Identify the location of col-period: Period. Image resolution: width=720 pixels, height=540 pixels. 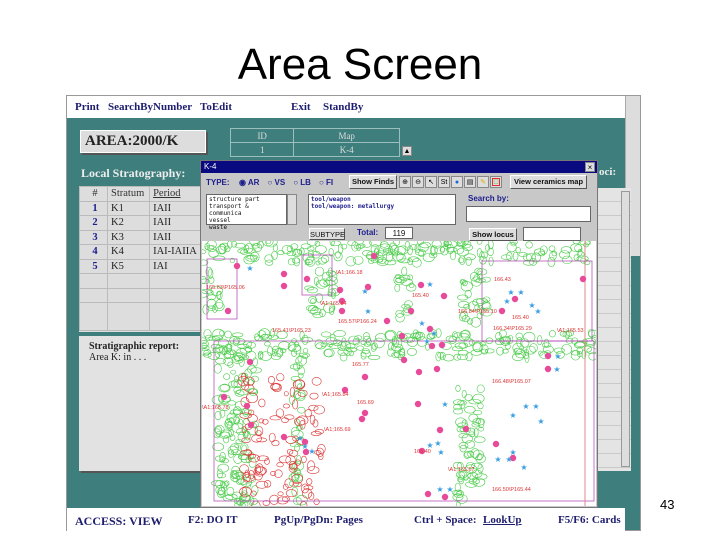
(176, 194).